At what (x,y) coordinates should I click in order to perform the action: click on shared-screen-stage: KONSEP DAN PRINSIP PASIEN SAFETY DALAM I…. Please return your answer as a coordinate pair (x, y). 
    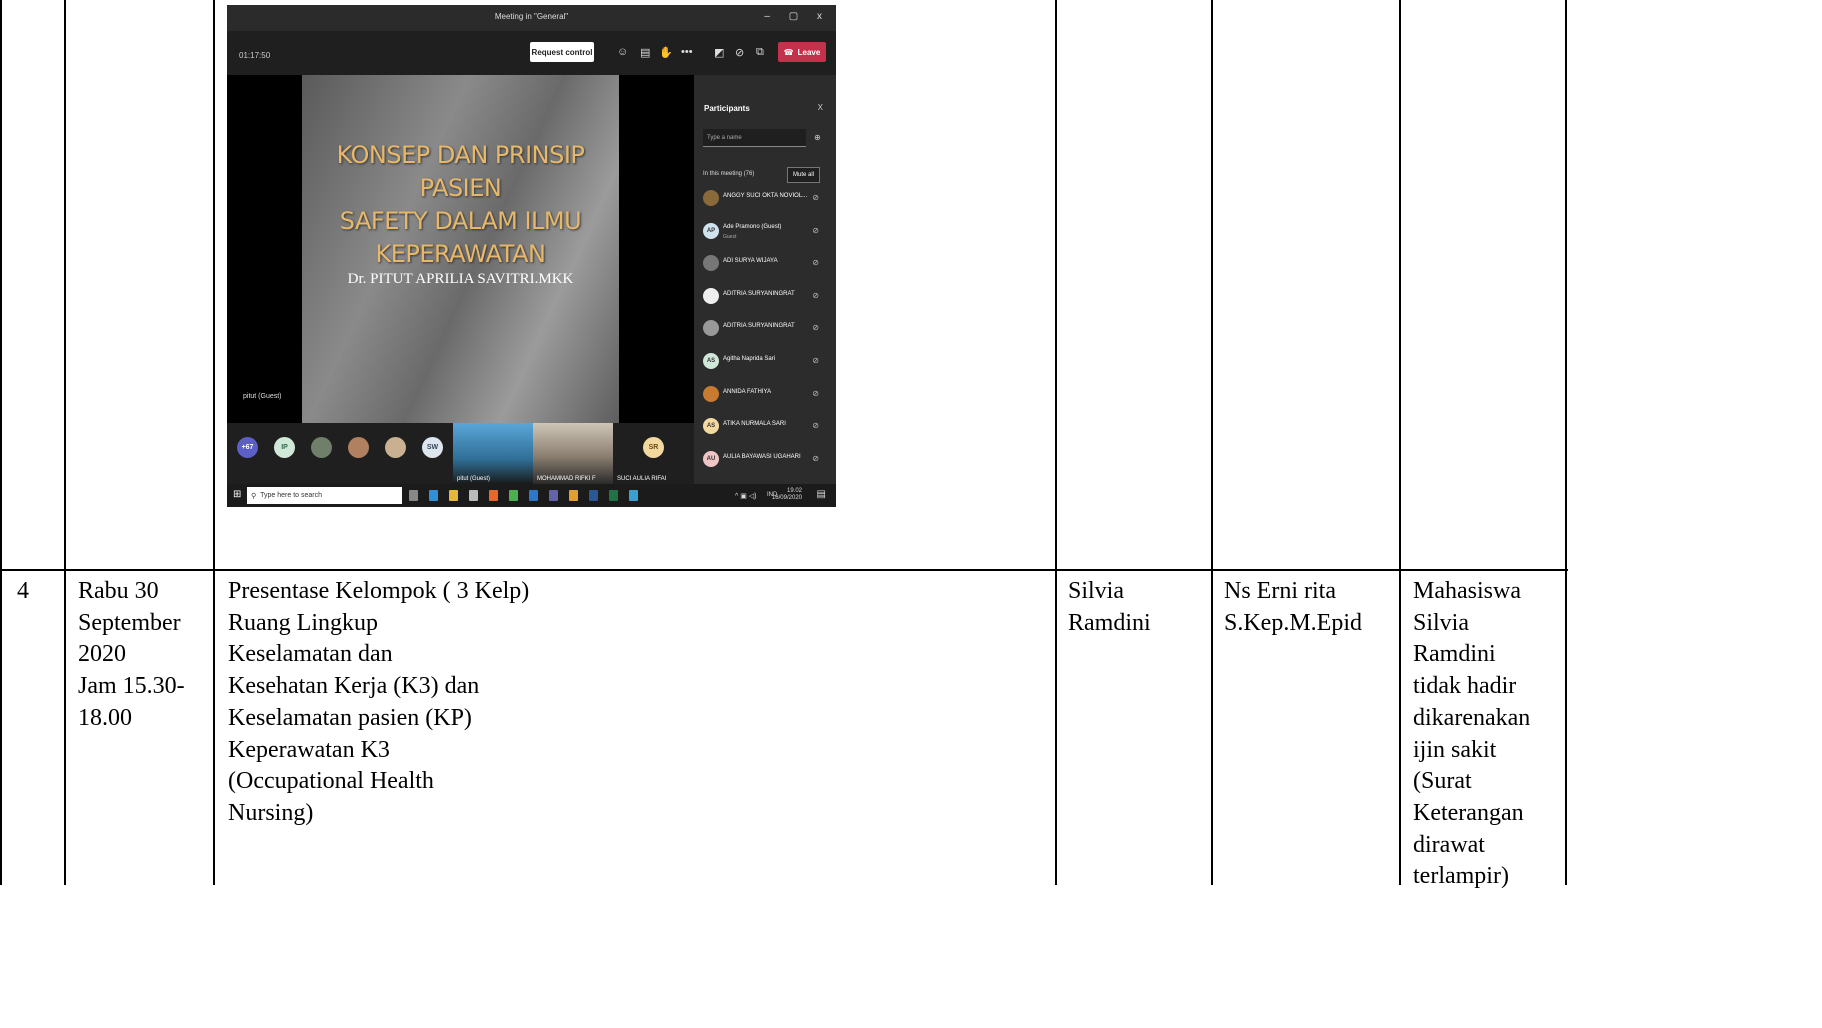
    Looking at the image, I should click on (460, 249).